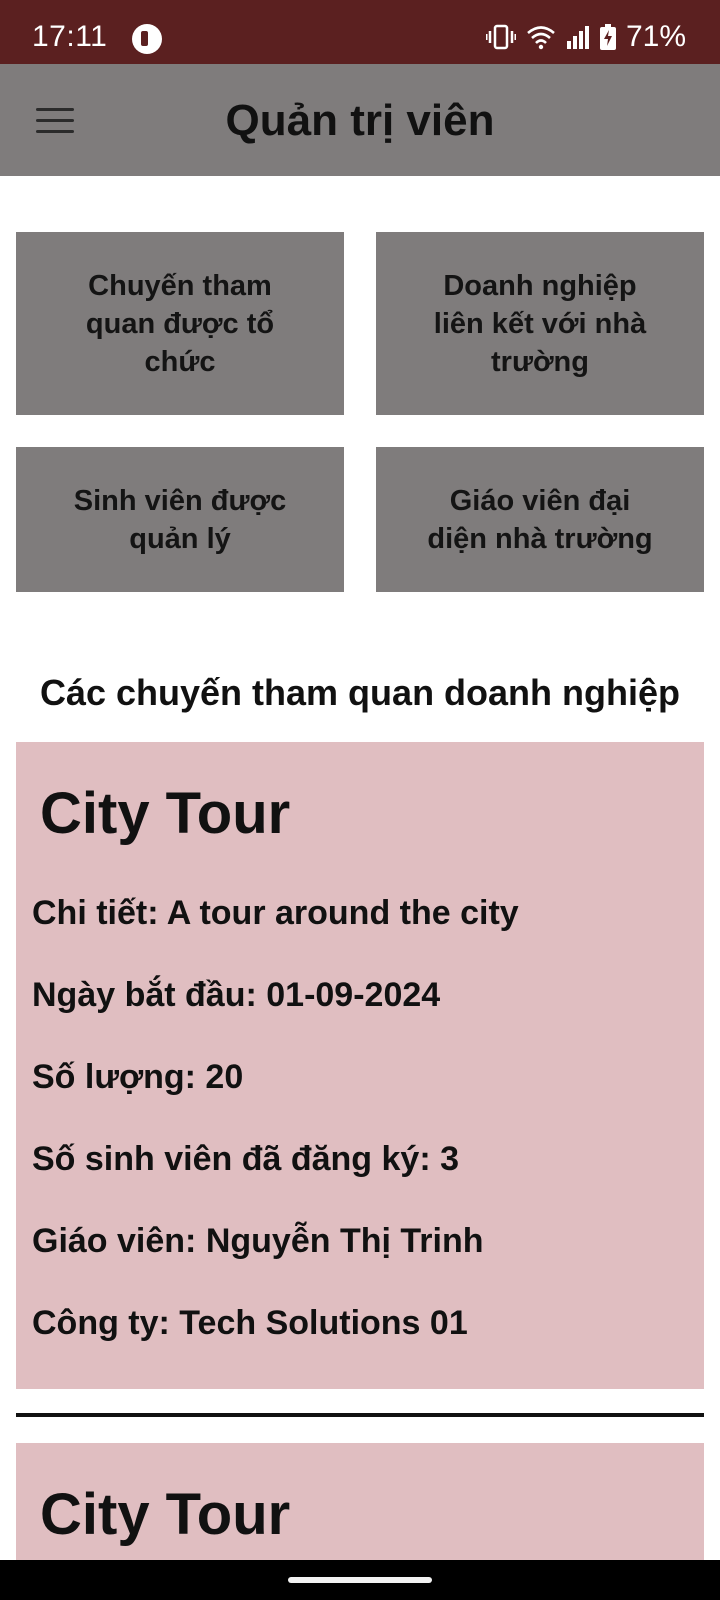 The height and width of the screenshot is (1600, 720). What do you see at coordinates (360, 1501) in the screenshot?
I see `tour-card: City Tour` at bounding box center [360, 1501].